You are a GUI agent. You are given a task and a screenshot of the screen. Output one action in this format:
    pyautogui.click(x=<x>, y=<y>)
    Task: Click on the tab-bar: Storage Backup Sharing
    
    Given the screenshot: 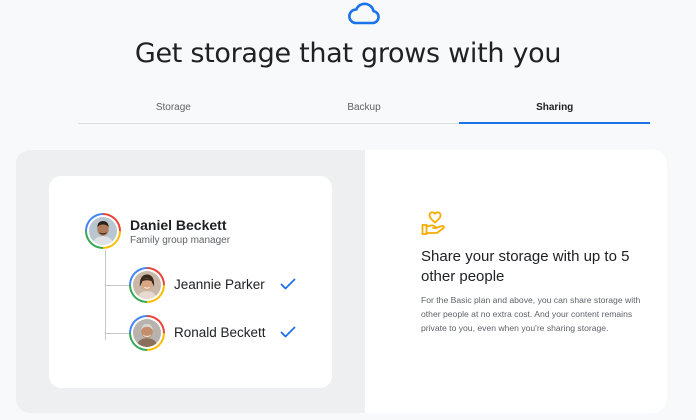 What is the action you would take?
    pyautogui.click(x=364, y=110)
    